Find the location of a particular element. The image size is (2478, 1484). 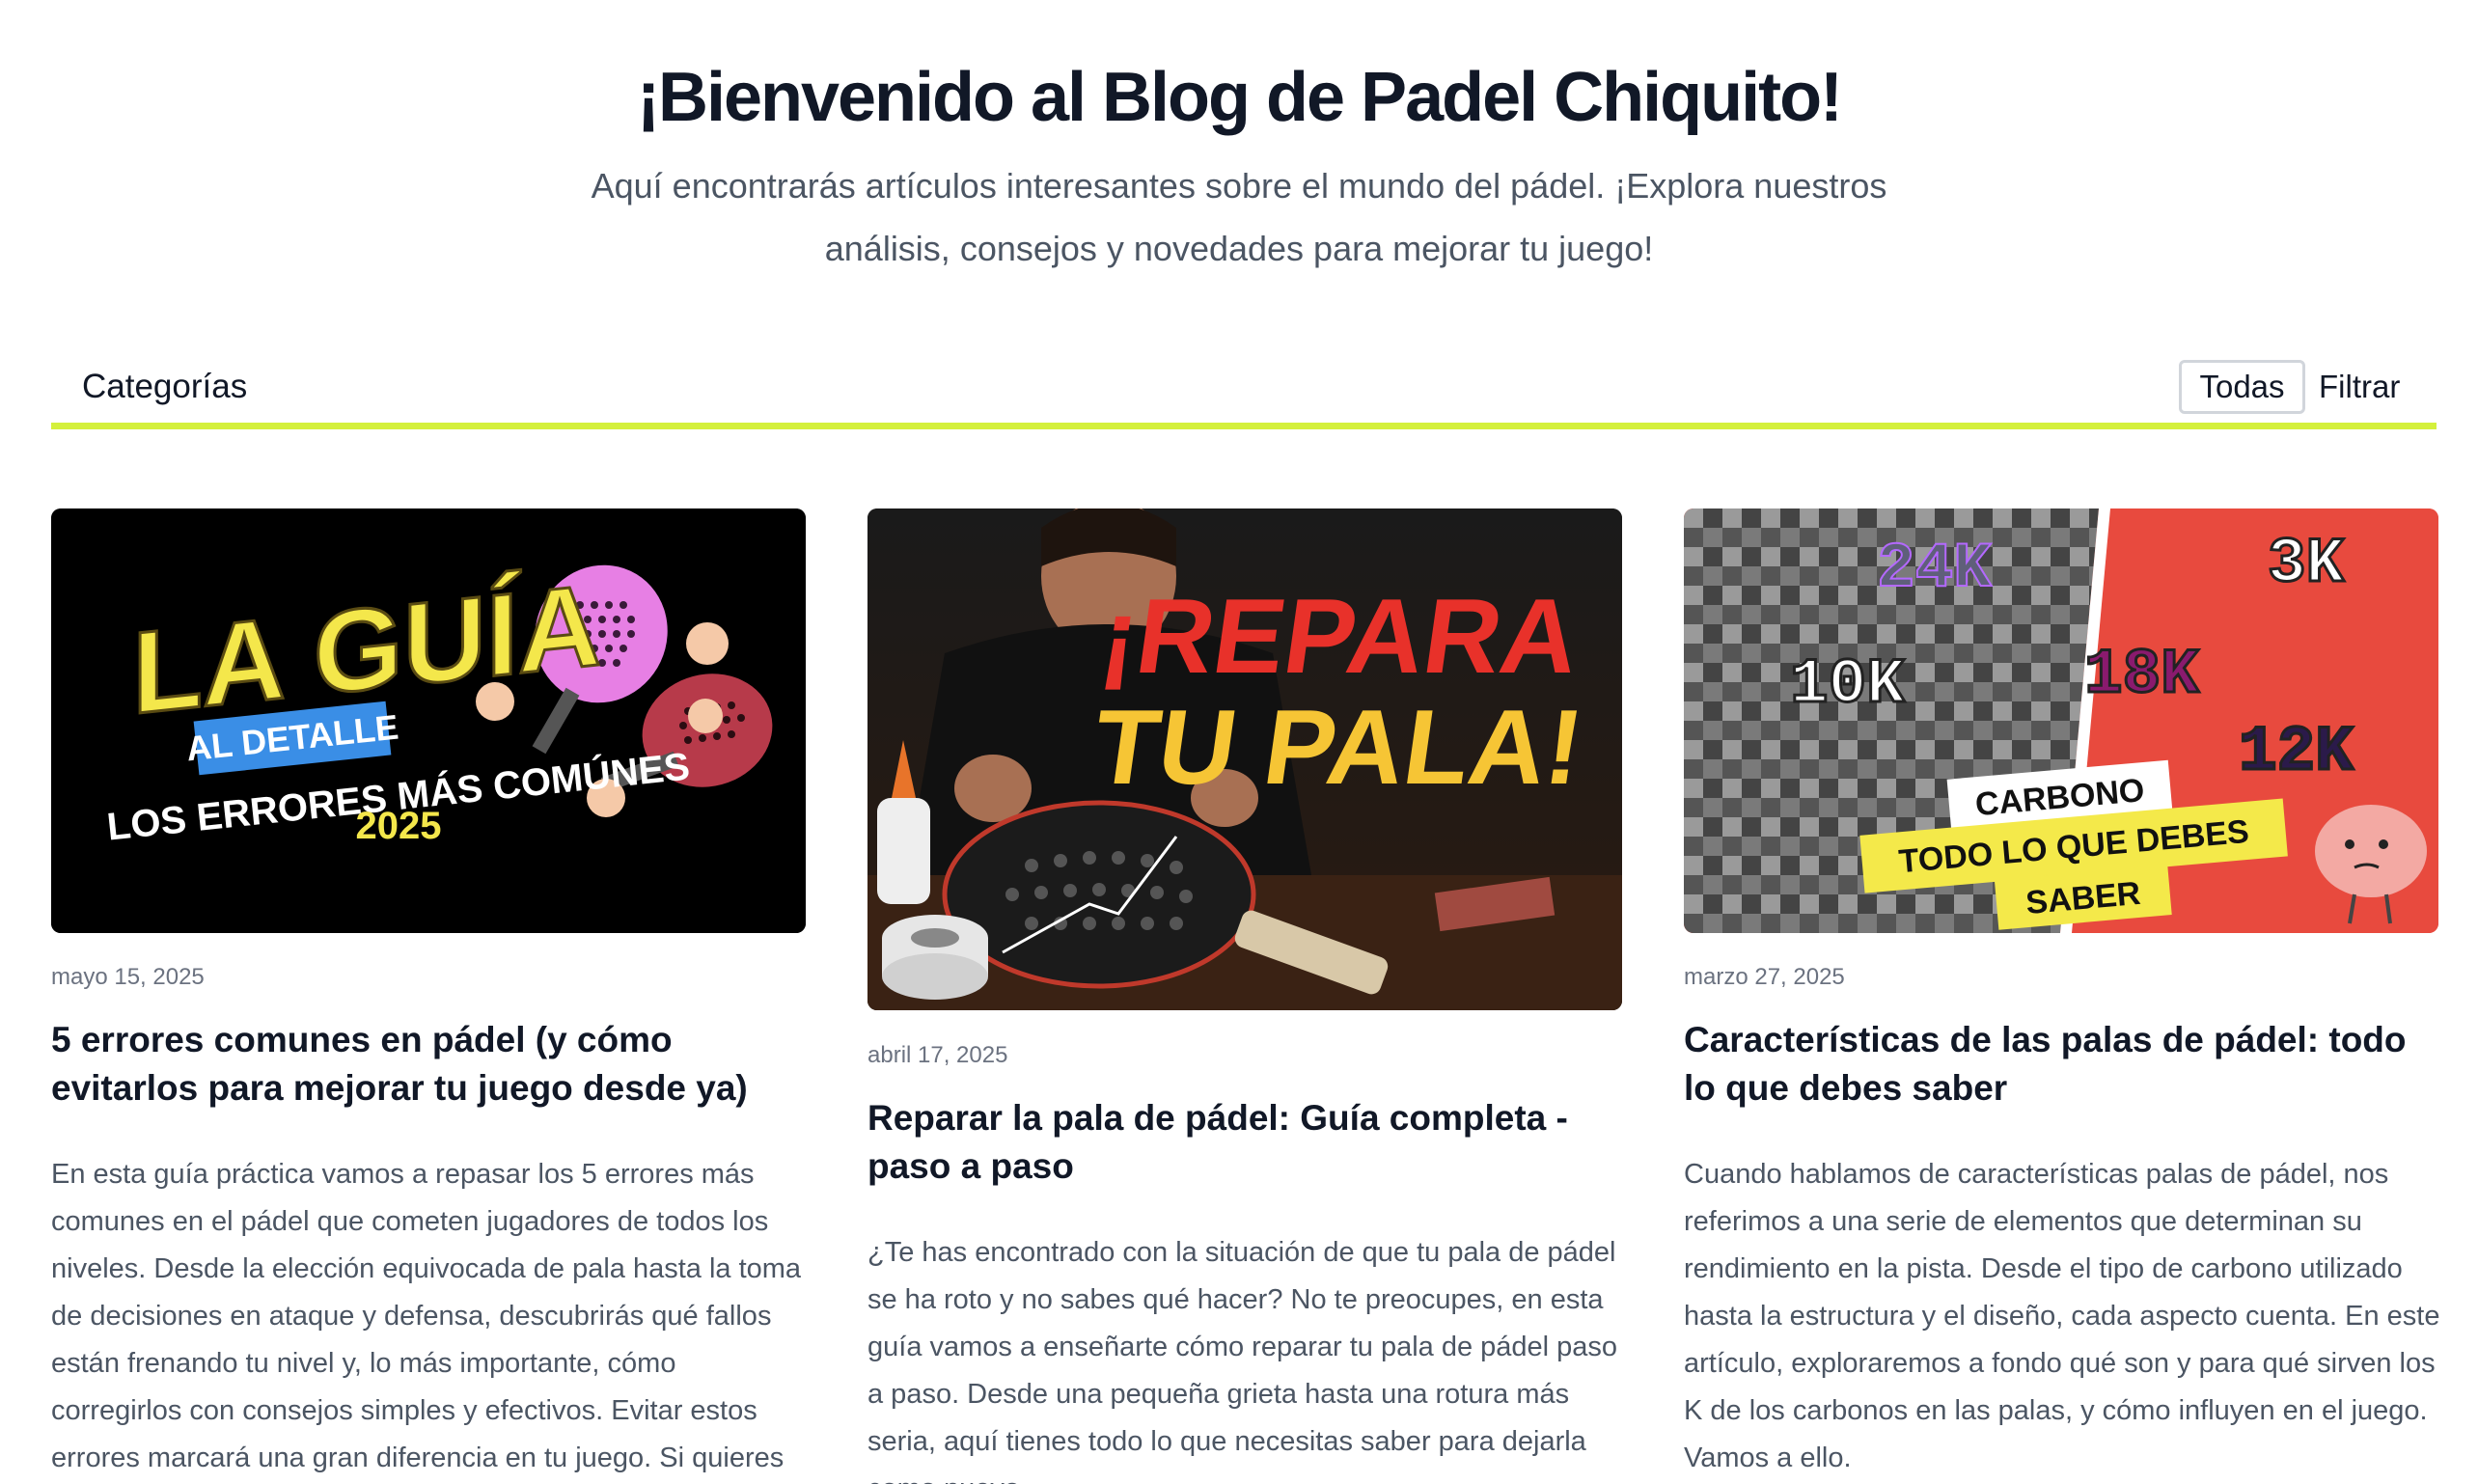

image-text-k1: 24K is located at coordinates (1934, 569).